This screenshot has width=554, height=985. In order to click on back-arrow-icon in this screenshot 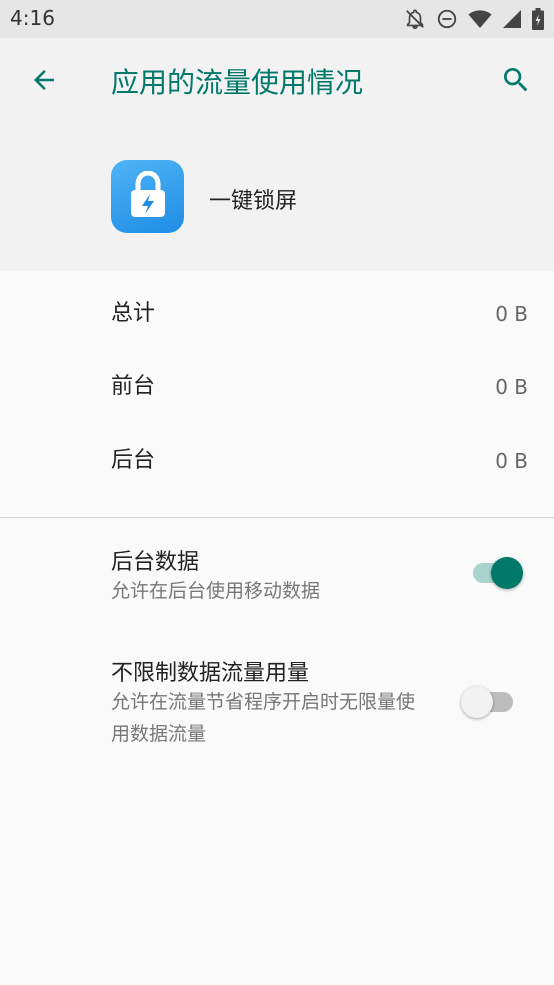, I will do `click(44, 82)`.